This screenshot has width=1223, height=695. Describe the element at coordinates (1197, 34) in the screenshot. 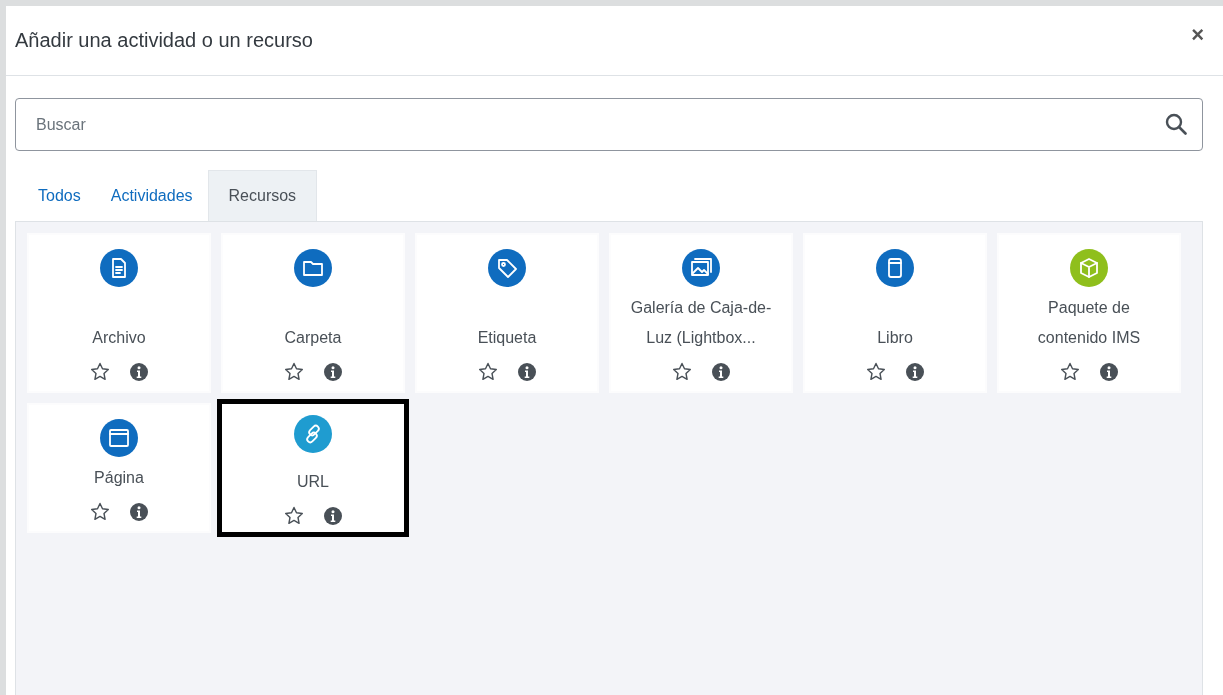

I see `close-button: ×` at that location.